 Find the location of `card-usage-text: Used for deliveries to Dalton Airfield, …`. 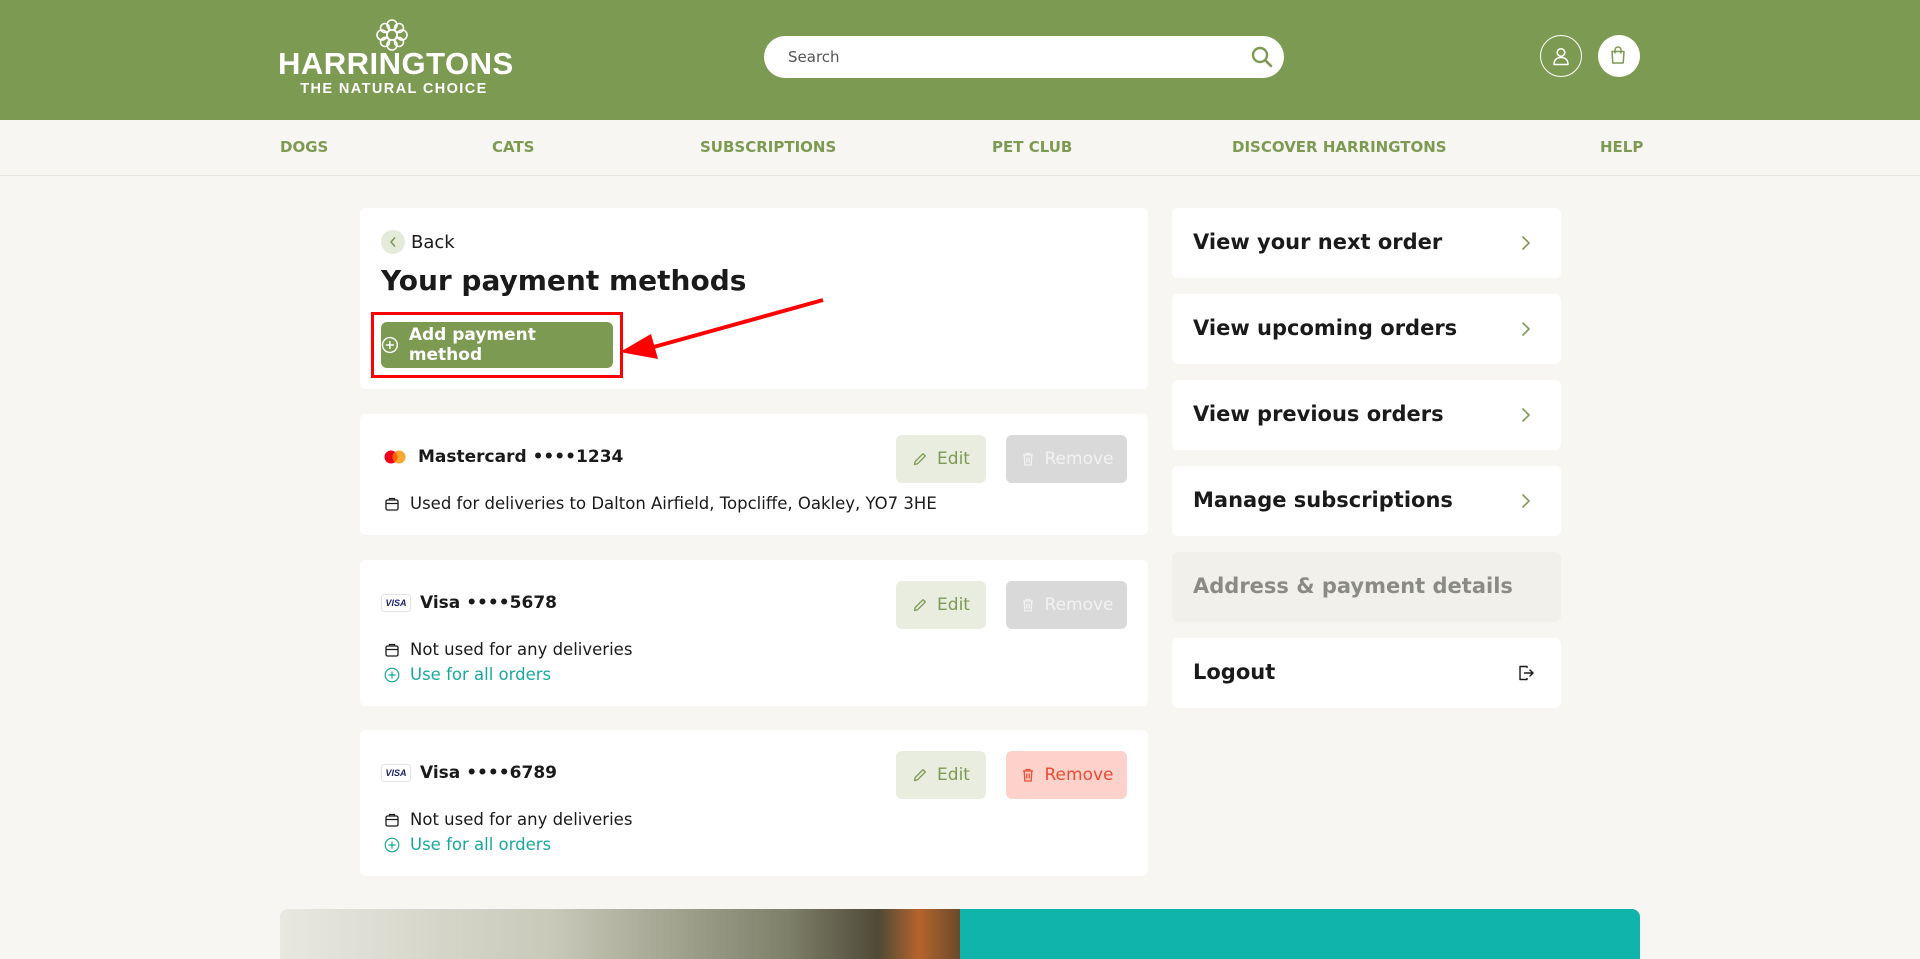

card-usage-text: Used for deliveries to Dalton Airfield, … is located at coordinates (673, 503).